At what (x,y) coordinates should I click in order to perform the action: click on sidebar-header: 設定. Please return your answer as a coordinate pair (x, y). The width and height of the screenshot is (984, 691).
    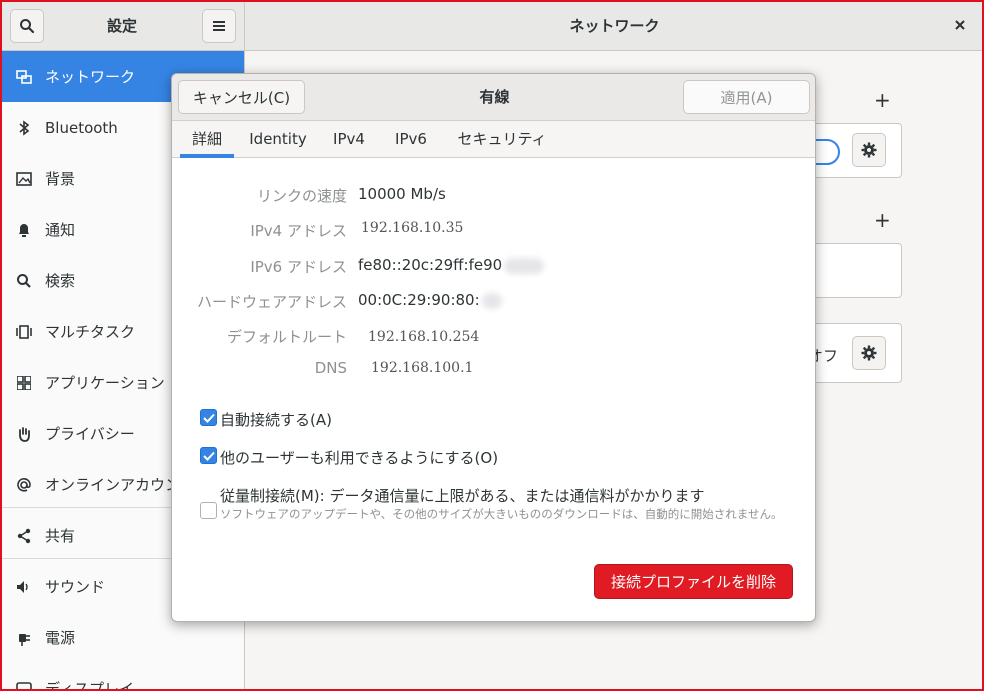
    Looking at the image, I should click on (123, 26).